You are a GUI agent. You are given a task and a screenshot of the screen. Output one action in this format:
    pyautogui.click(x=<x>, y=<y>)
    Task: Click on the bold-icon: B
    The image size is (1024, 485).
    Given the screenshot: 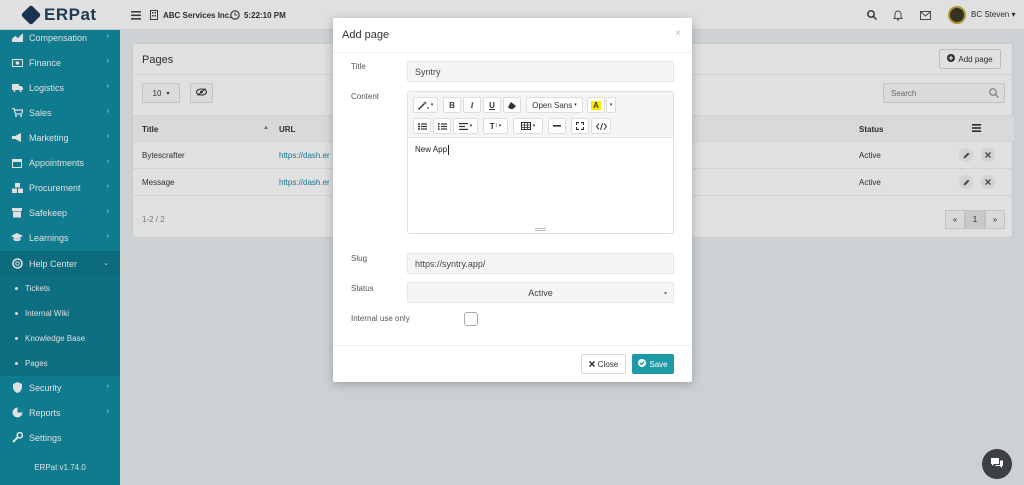 What is the action you would take?
    pyautogui.click(x=452, y=105)
    